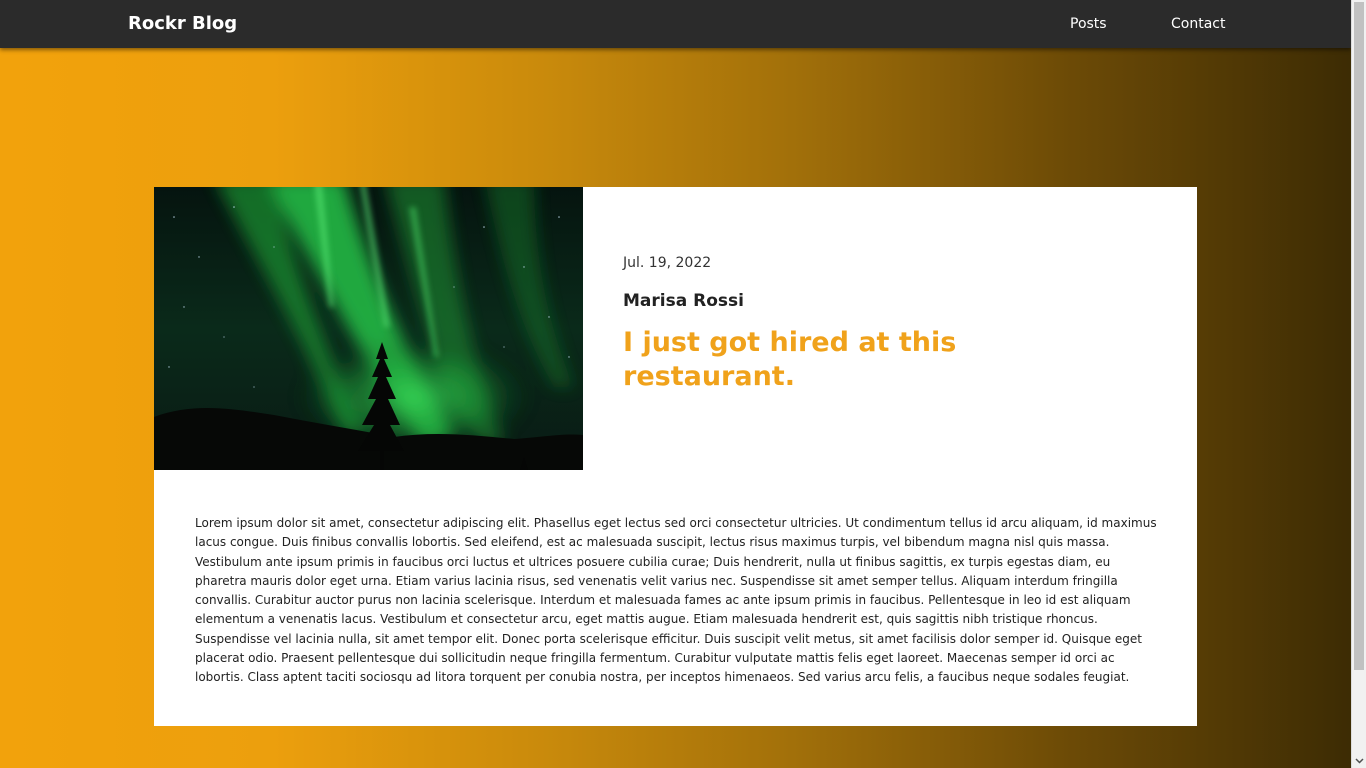  Describe the element at coordinates (1088, 24) in the screenshot. I see `nav-link-posts: Posts` at that location.